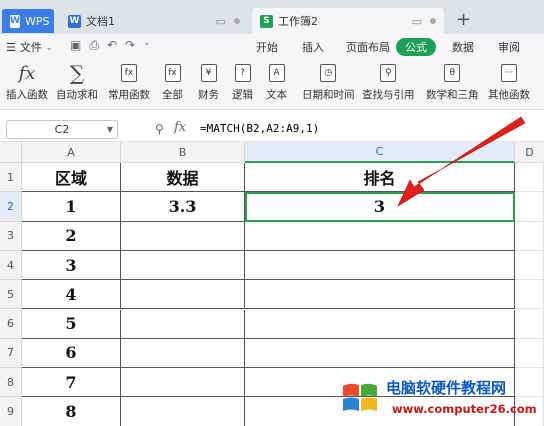 This screenshot has height=426, width=544. I want to click on cell-a5: 4, so click(71, 295).